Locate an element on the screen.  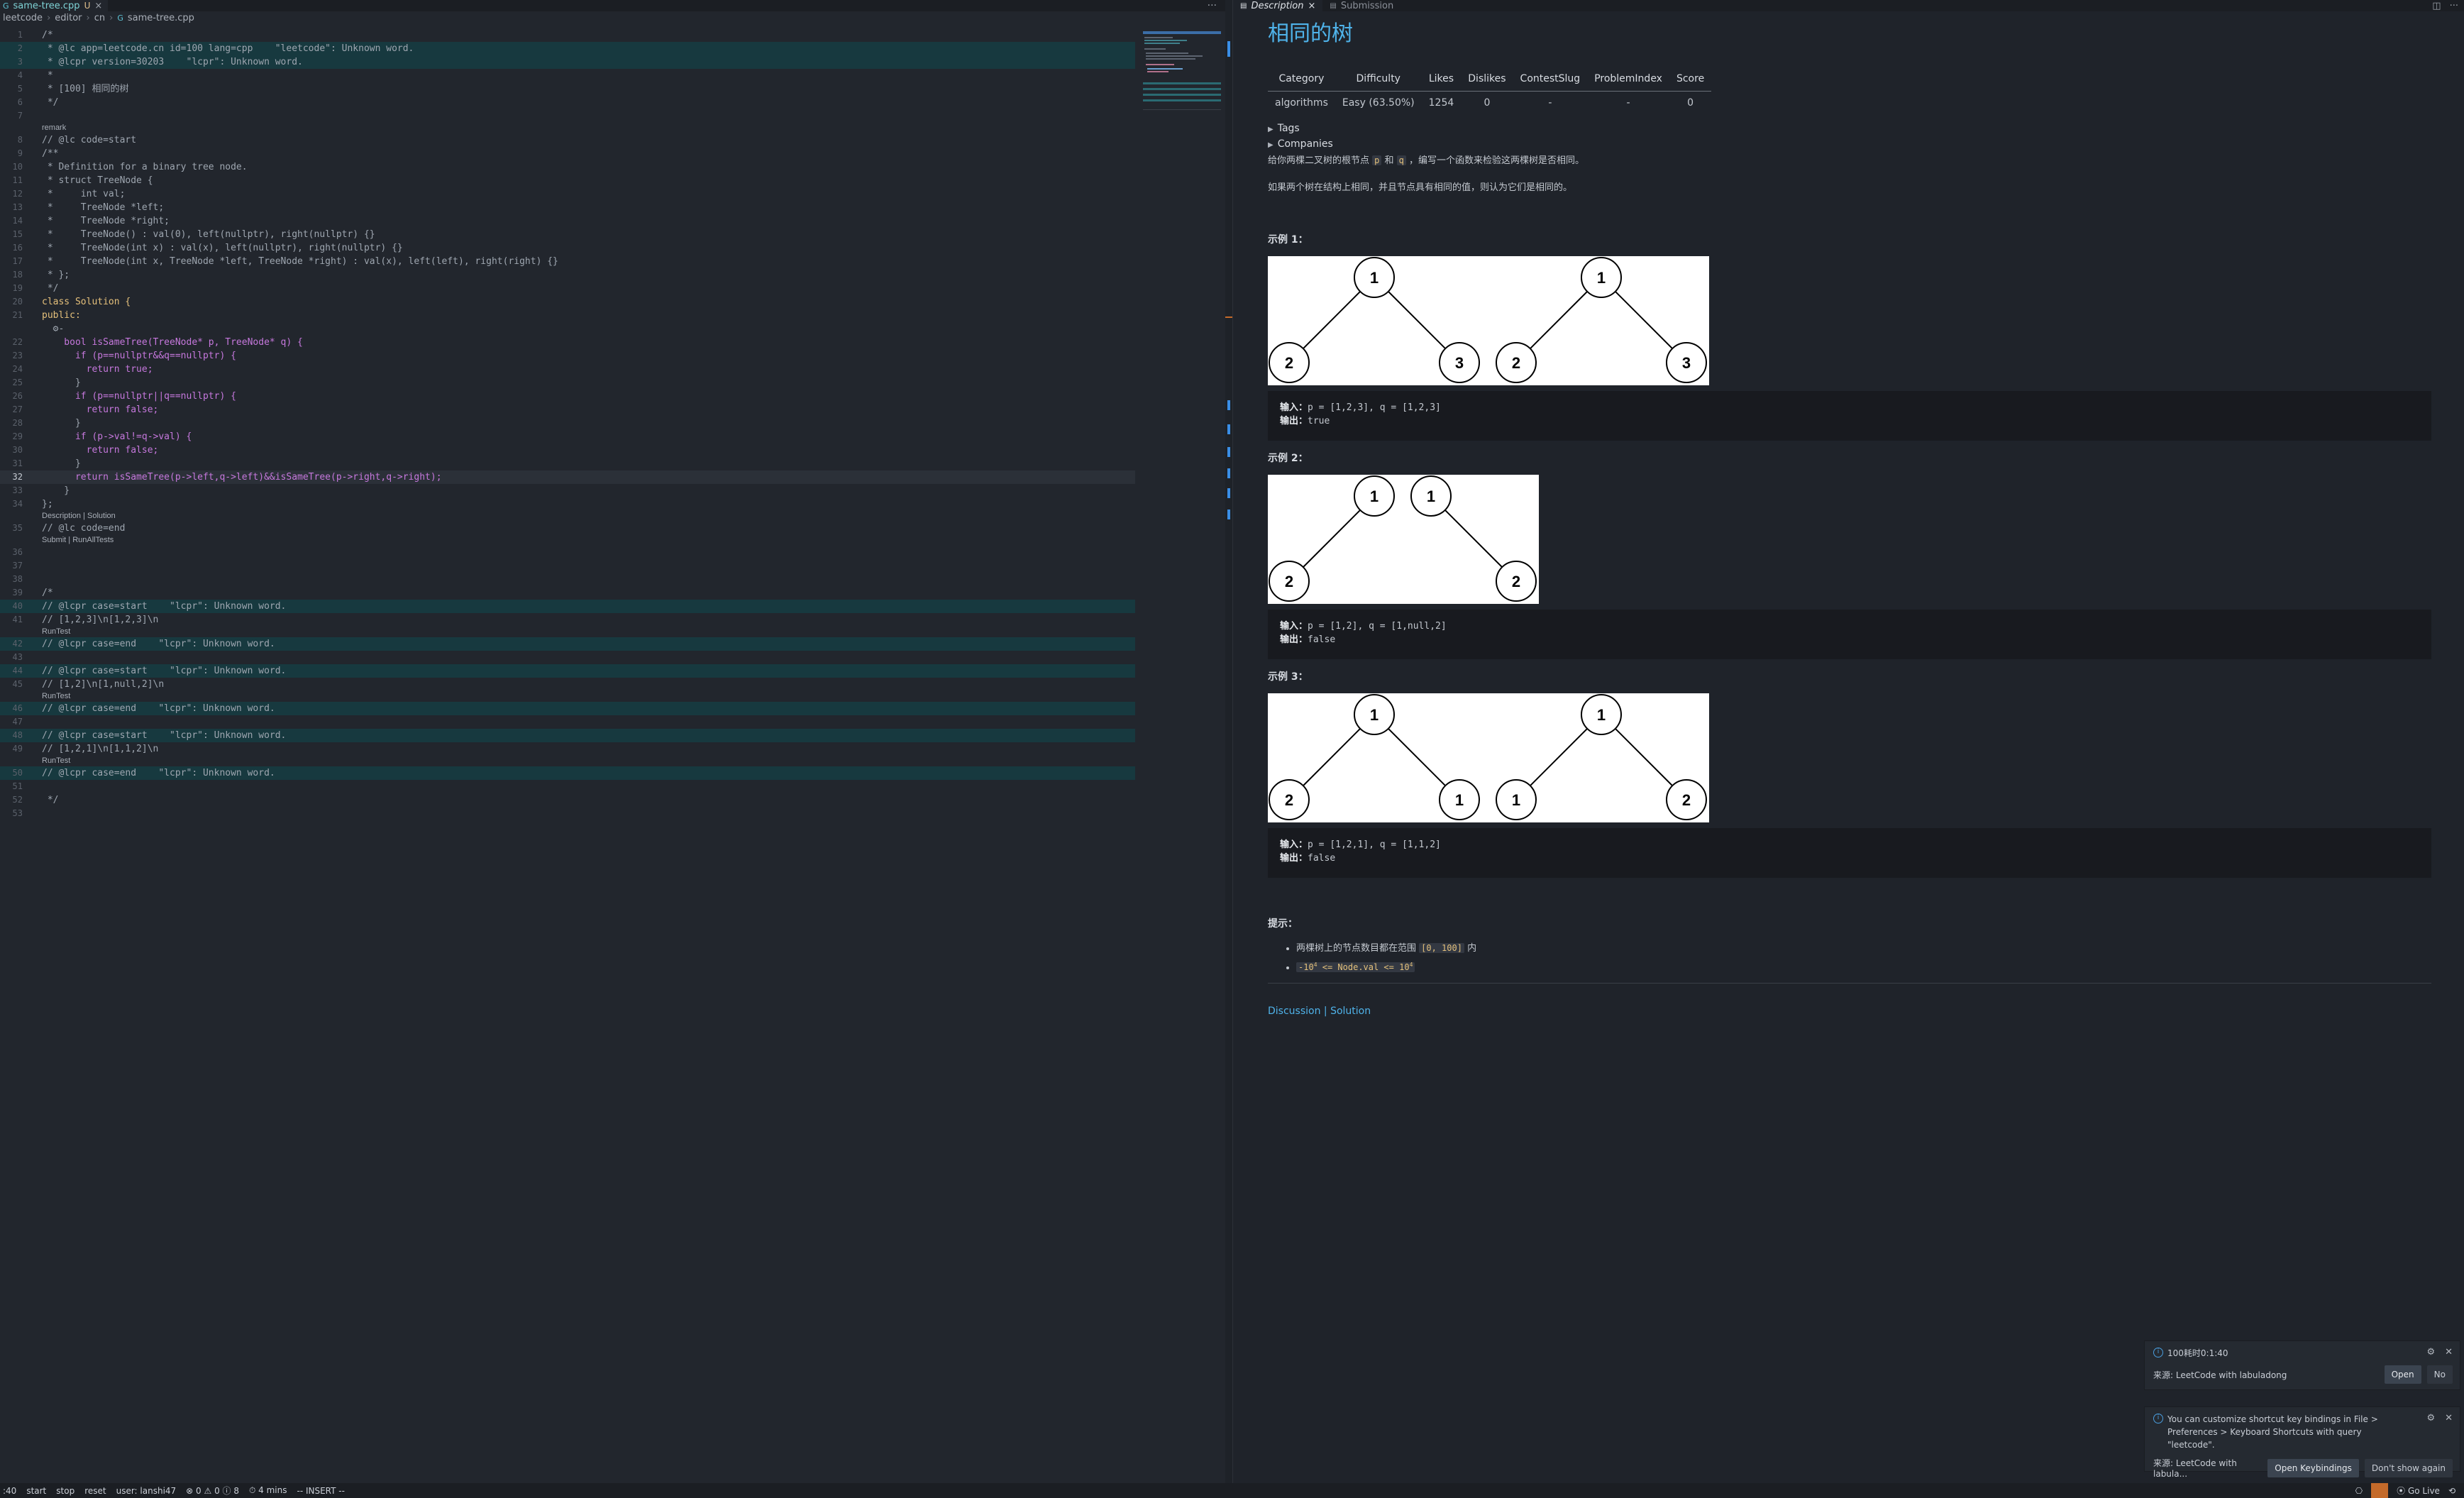
code-line: 37 is located at coordinates (567, 566).